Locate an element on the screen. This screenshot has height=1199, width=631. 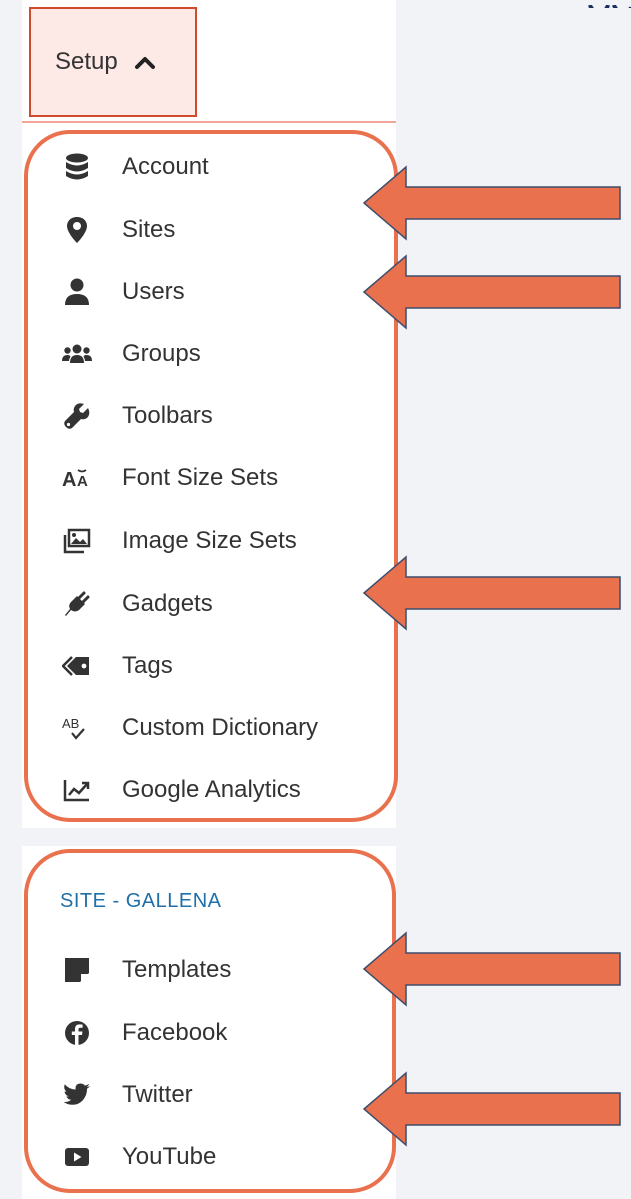
annotation-arrow-account is located at coordinates (491, 203).